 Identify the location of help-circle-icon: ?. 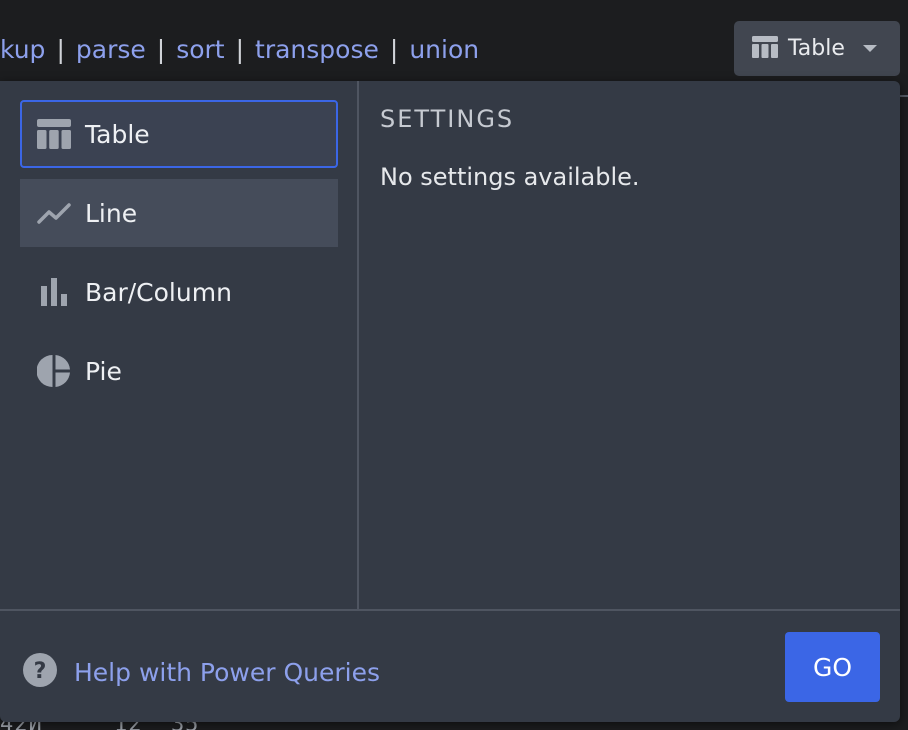
(40, 672).